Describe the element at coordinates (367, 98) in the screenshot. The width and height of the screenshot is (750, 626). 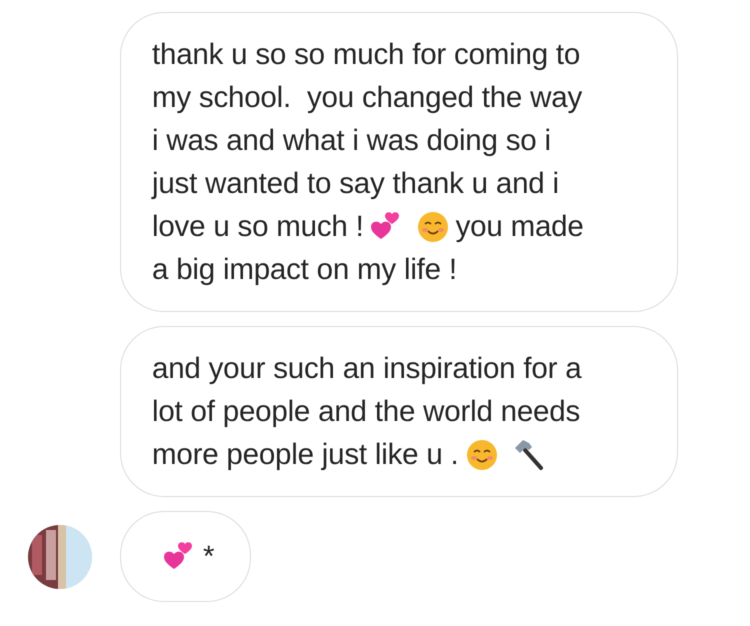
I see `message-text: my school. you changed the way` at that location.